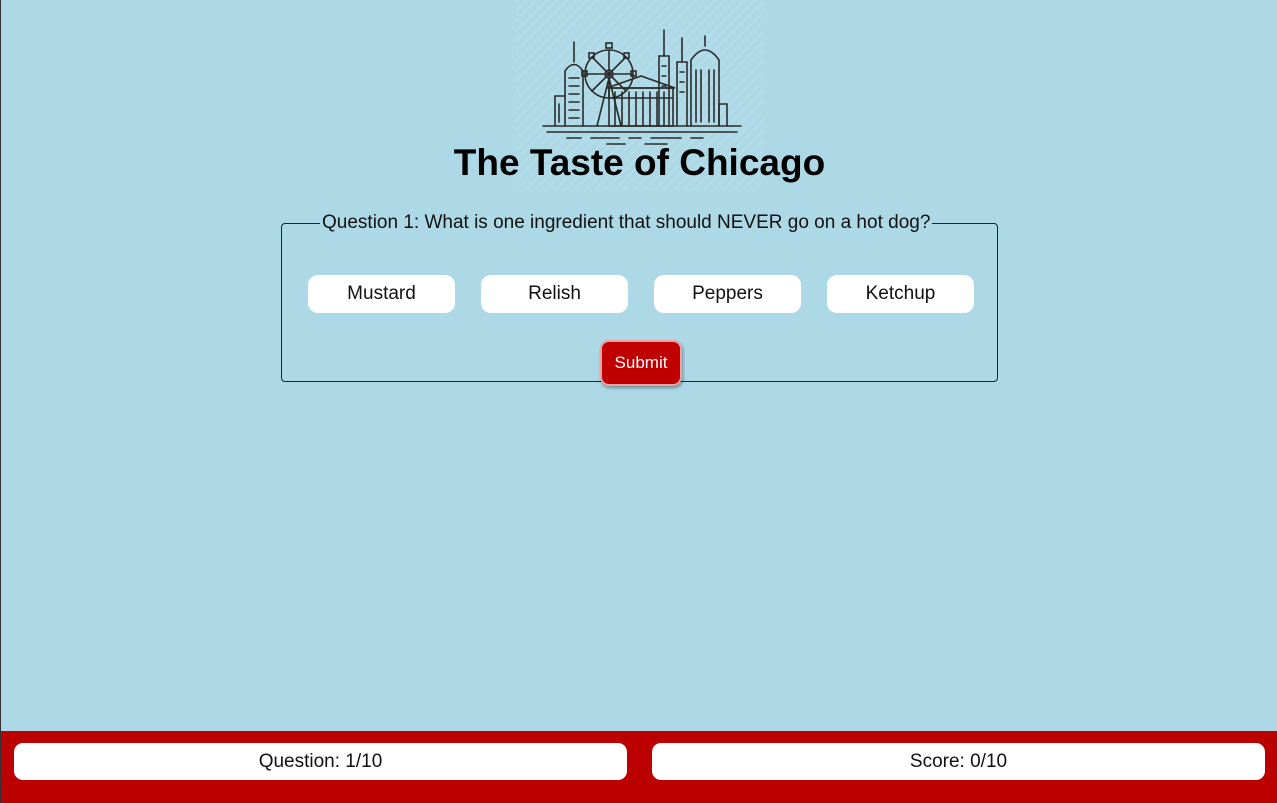 The width and height of the screenshot is (1277, 803). Describe the element at coordinates (641, 363) in the screenshot. I see `submit-button: Submit` at that location.